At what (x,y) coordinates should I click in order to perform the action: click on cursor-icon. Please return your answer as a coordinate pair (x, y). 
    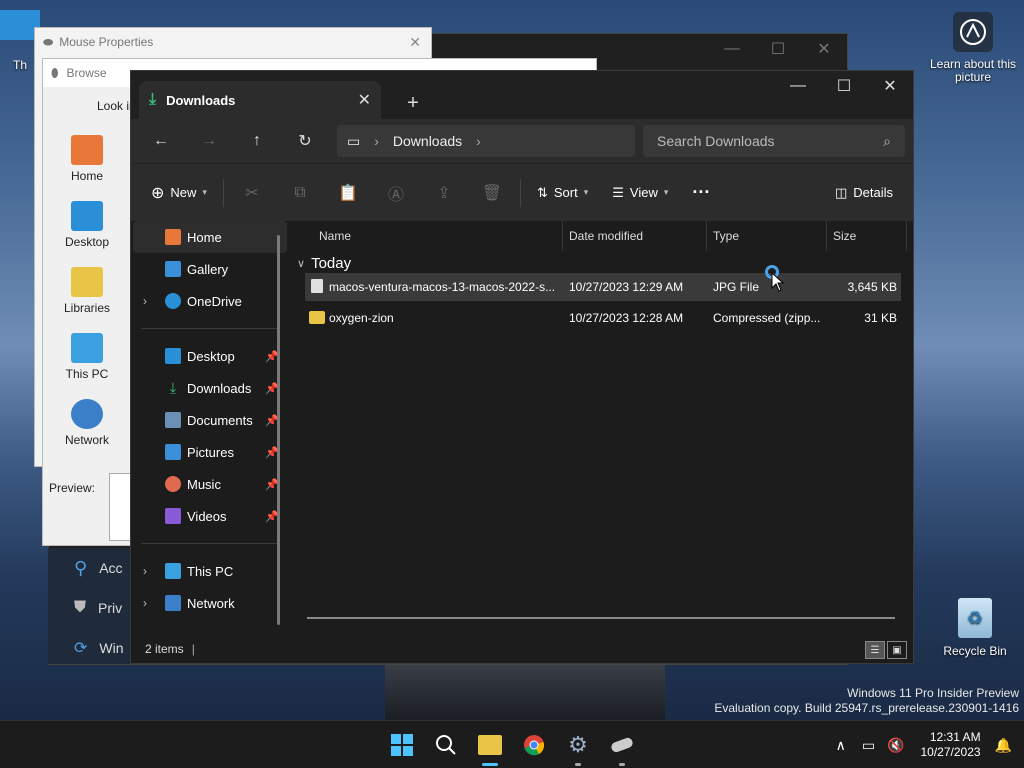
    Looking at the image, I should click on (778, 283).